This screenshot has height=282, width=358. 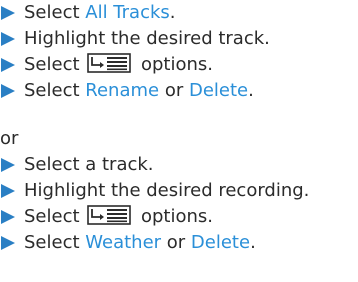 I want to click on step-text: Select a track., so click(x=89, y=164).